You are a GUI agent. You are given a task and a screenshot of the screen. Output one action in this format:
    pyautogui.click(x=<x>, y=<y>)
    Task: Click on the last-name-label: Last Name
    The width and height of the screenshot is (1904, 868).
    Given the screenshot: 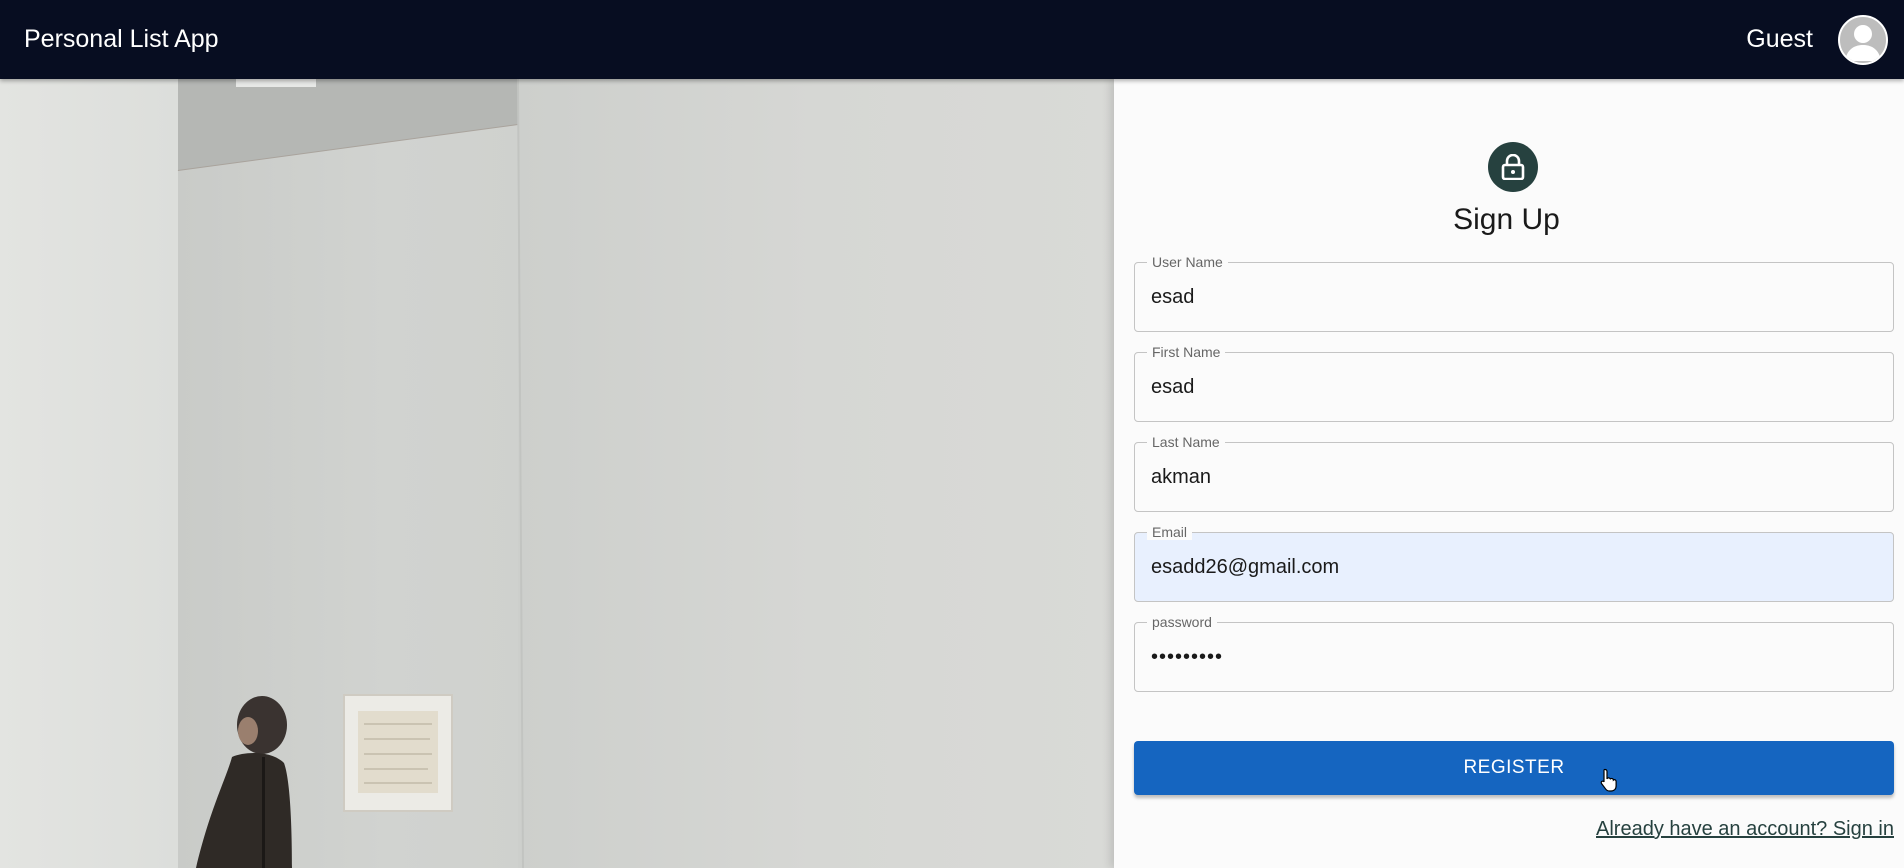 What is the action you would take?
    pyautogui.click(x=1186, y=442)
    